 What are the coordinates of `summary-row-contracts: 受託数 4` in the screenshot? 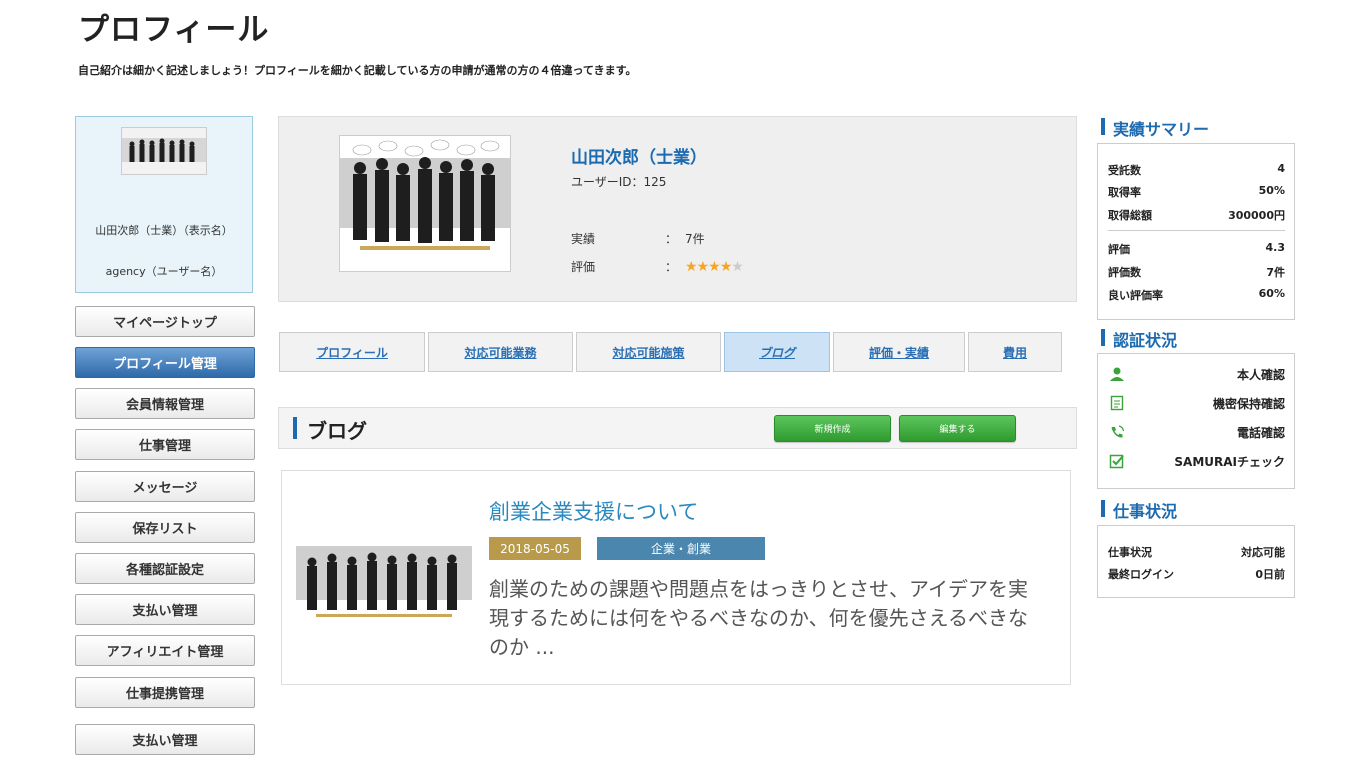 It's located at (1196, 170).